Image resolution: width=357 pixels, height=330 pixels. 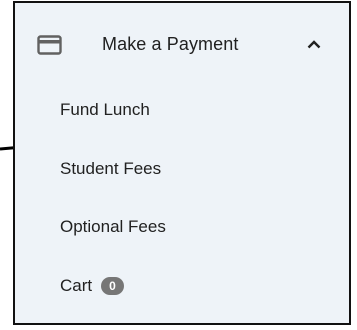 I want to click on menu-item-label: Optional Fees, so click(x=113, y=226).